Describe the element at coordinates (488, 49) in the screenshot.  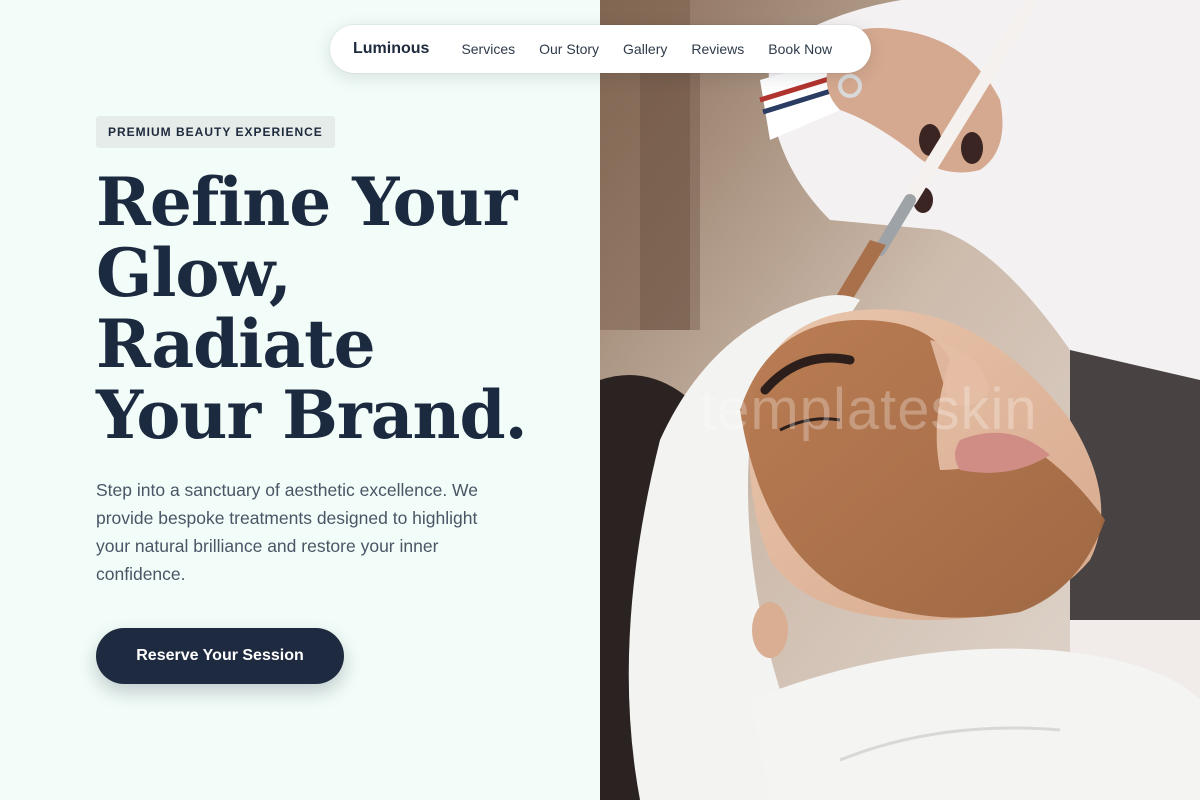
I see `nav-link-services: Services` at that location.